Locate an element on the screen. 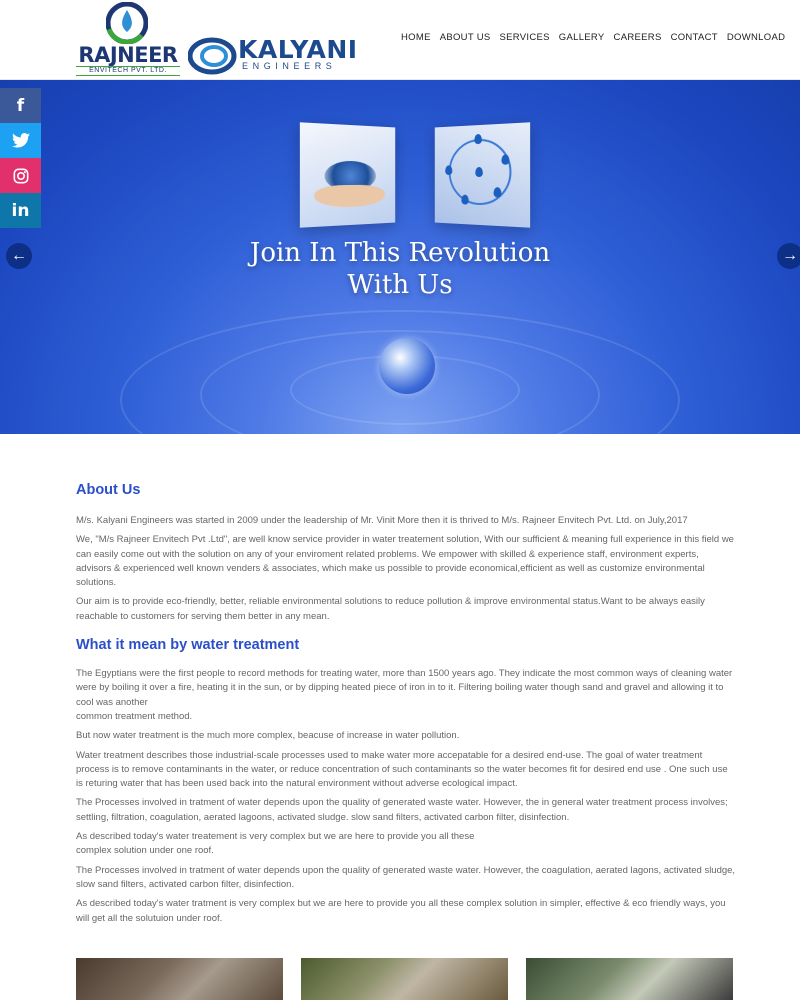 The height and width of the screenshot is (1000, 800). treatment-paragraph: common treatment method. is located at coordinates (134, 716).